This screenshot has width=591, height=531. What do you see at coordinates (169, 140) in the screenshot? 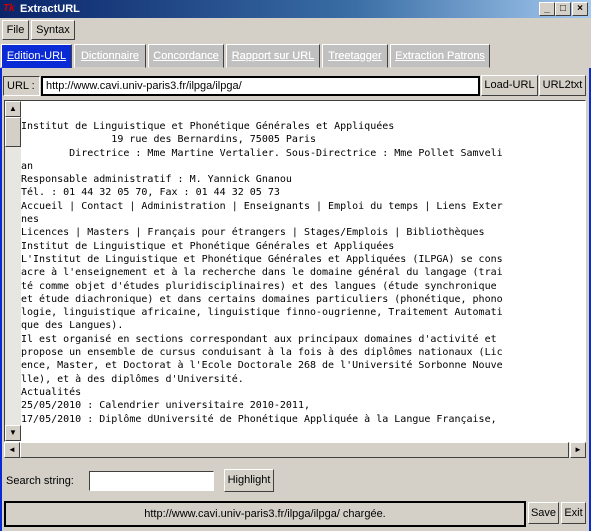
I see `text-line: 19 rue des Bernardins, 75005 Paris` at bounding box center [169, 140].